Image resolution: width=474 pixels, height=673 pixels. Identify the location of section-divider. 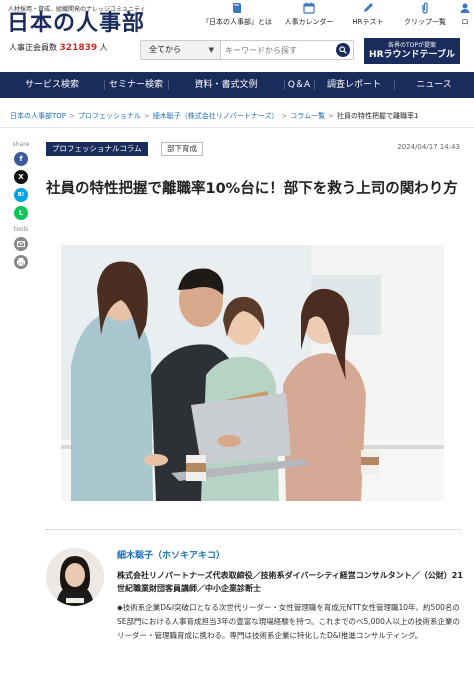
(253, 529).